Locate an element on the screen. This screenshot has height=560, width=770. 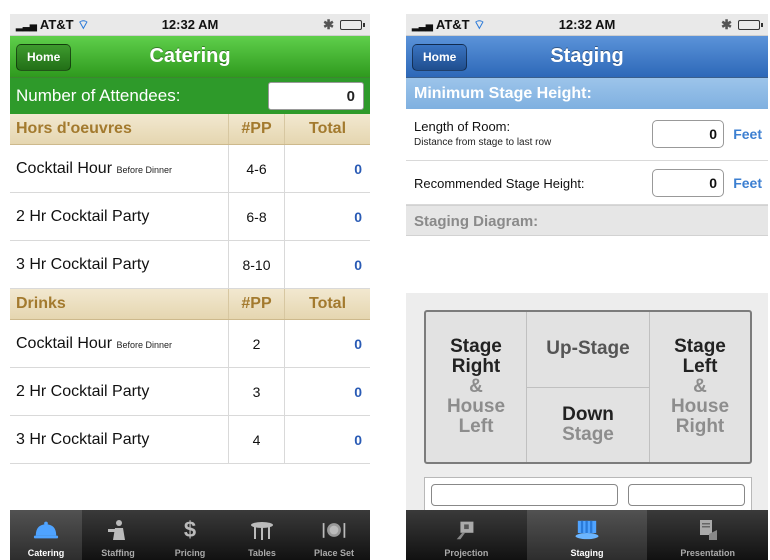
projector-icon is located at coordinates (466, 530).